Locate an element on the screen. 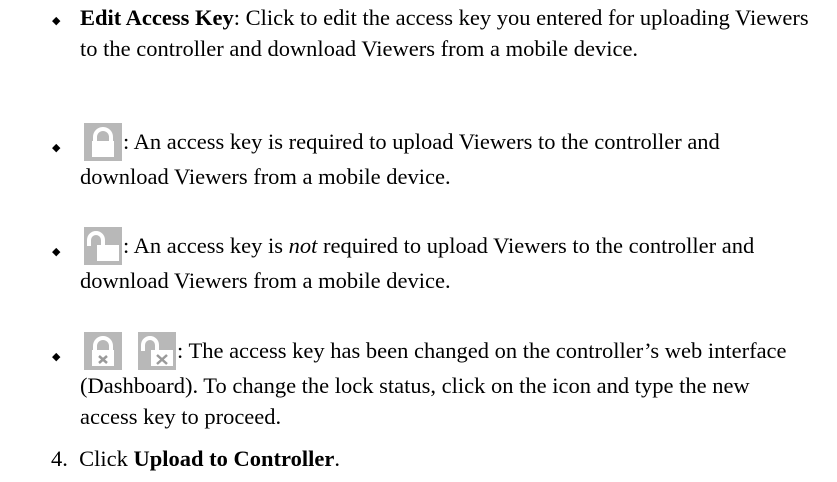 This screenshot has height=482, width=837. bullet-title: Edit Access Key is located at coordinates (157, 17).